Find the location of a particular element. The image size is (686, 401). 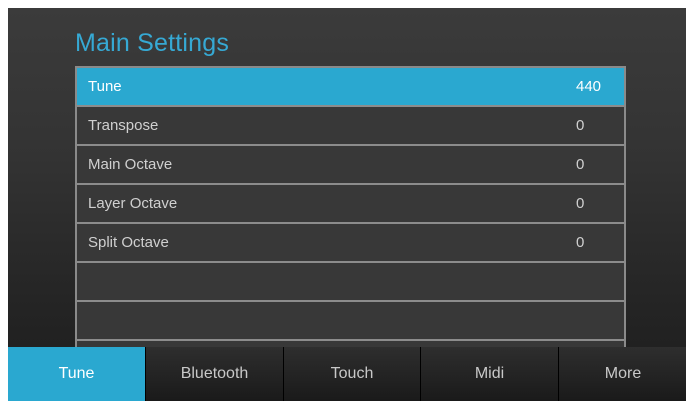

tab-touch: Touch is located at coordinates (351, 374).